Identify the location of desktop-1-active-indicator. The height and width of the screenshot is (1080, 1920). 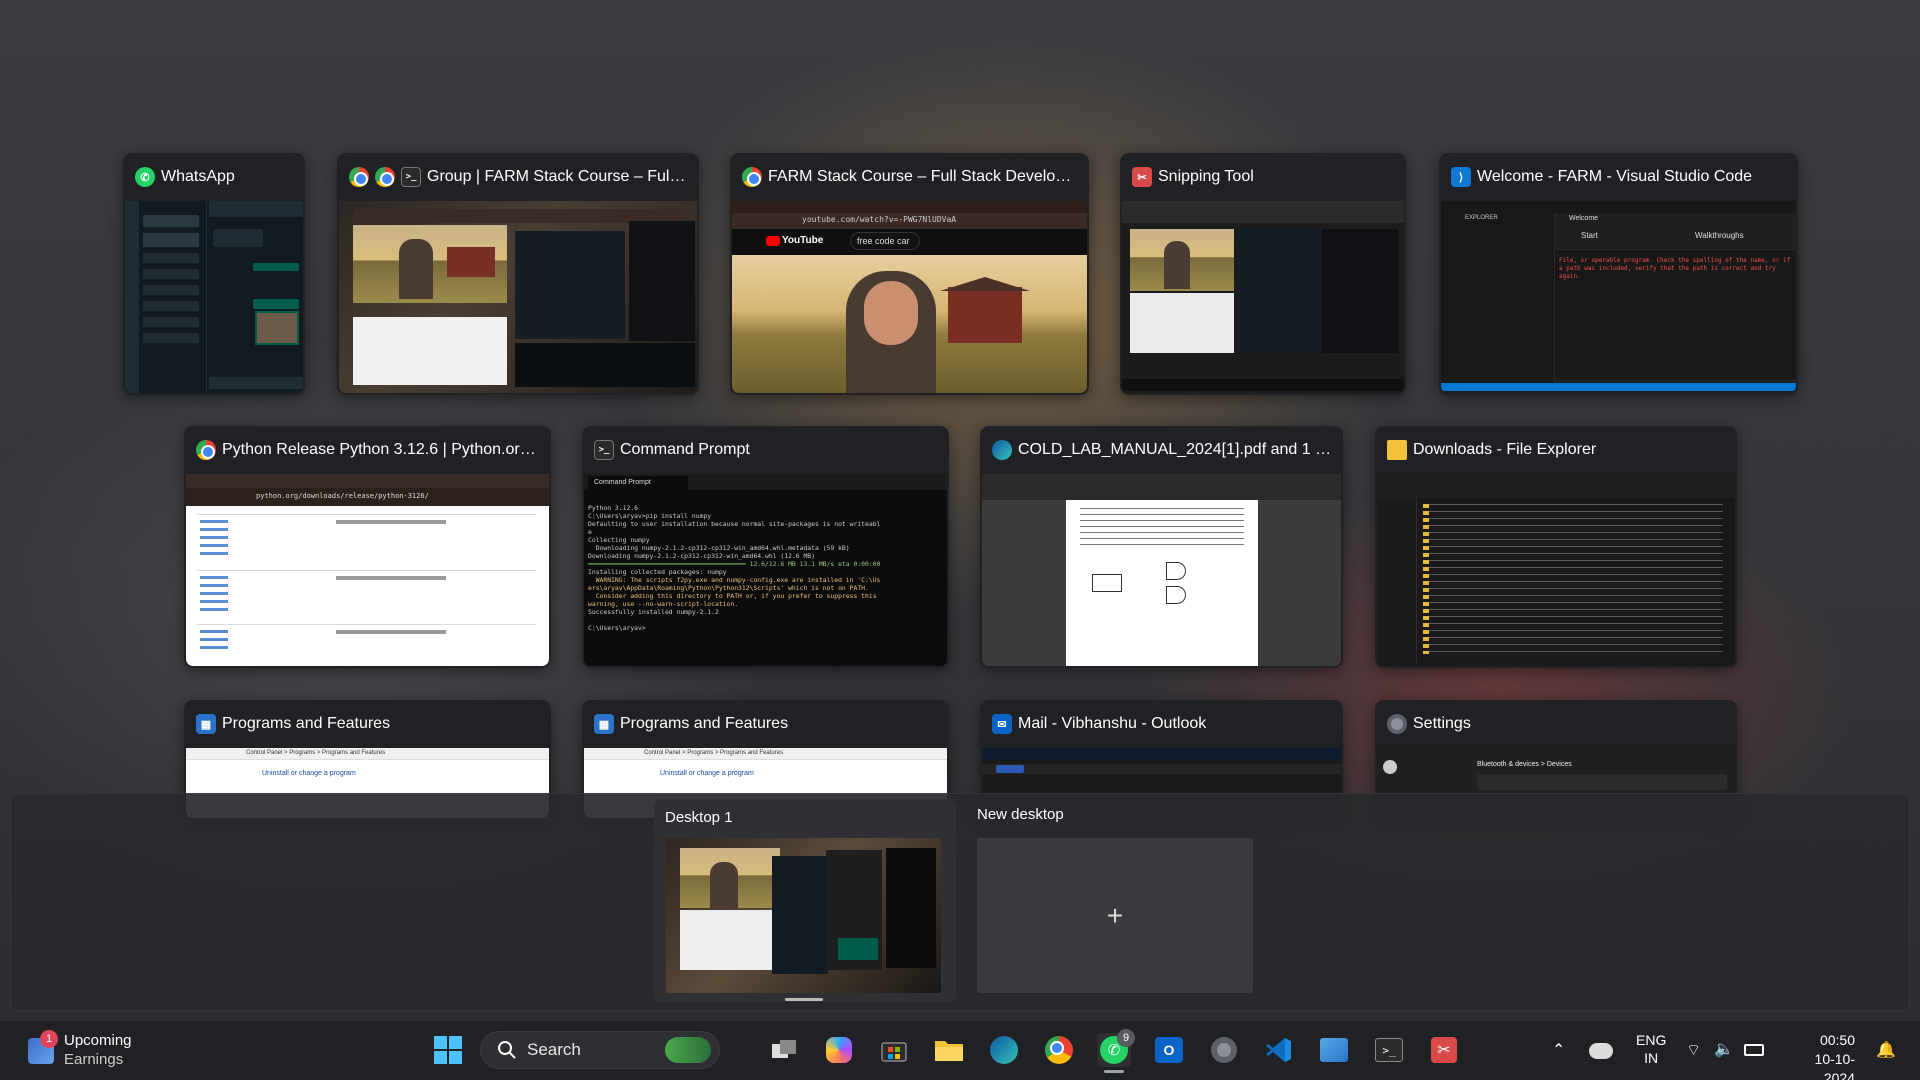
(804, 999).